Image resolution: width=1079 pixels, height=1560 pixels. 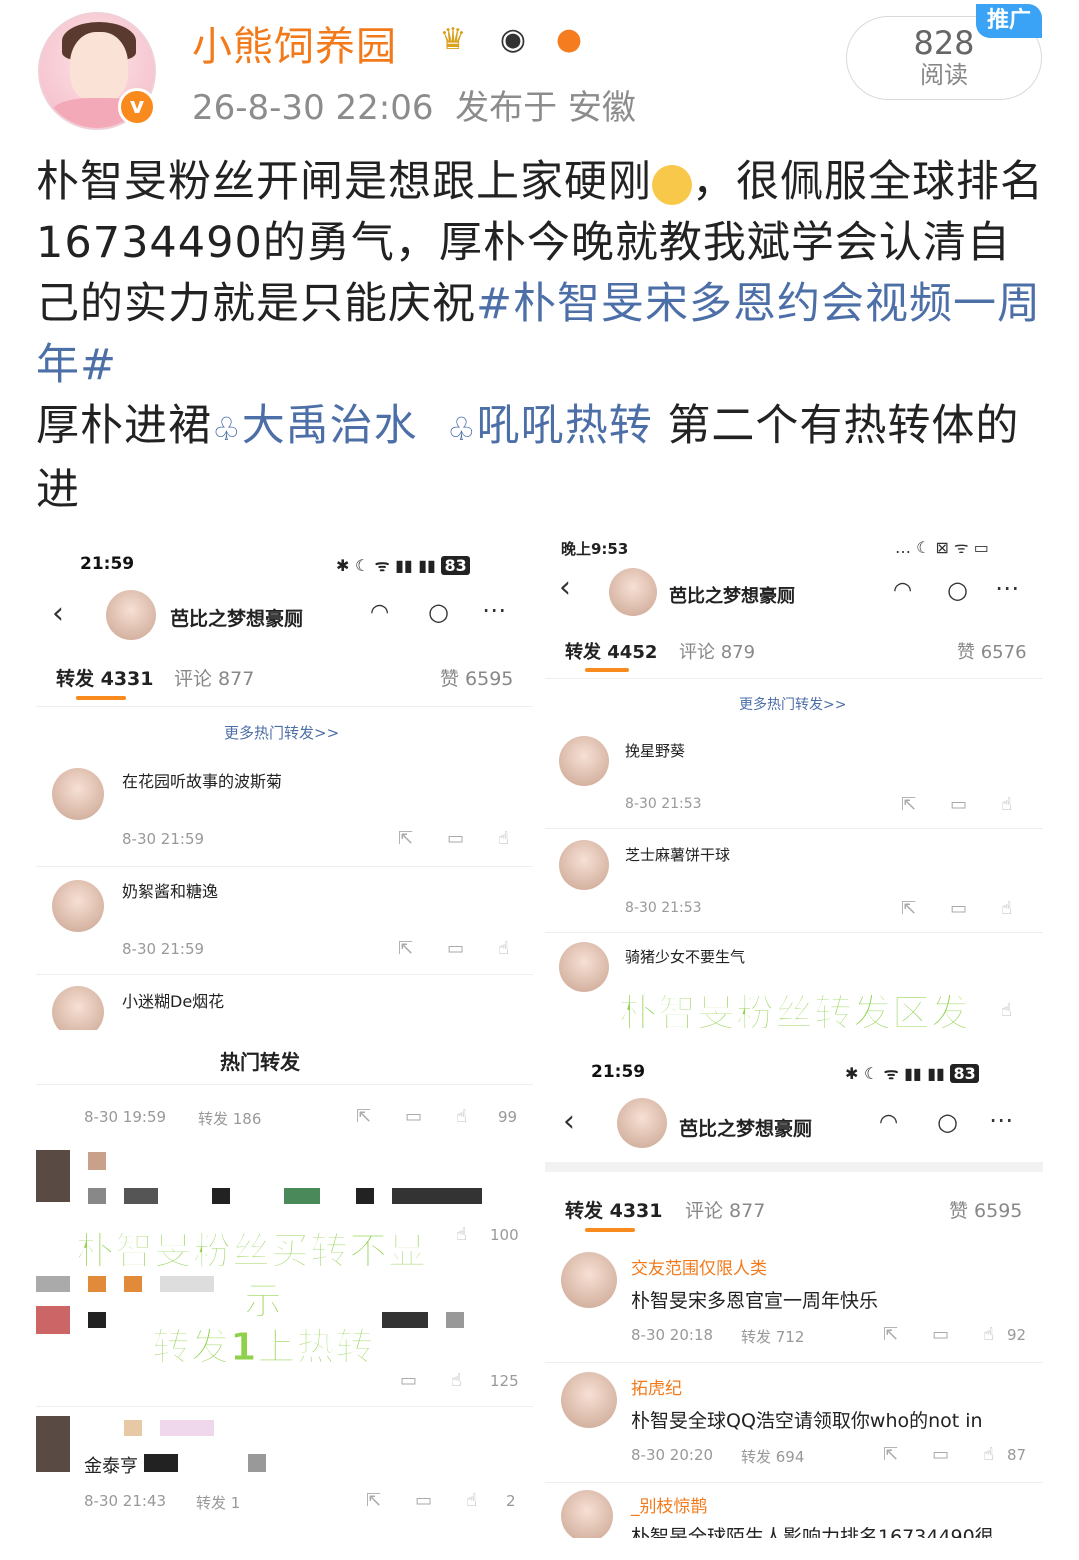 I want to click on author-name: 小熊饲养园, so click(x=294, y=43).